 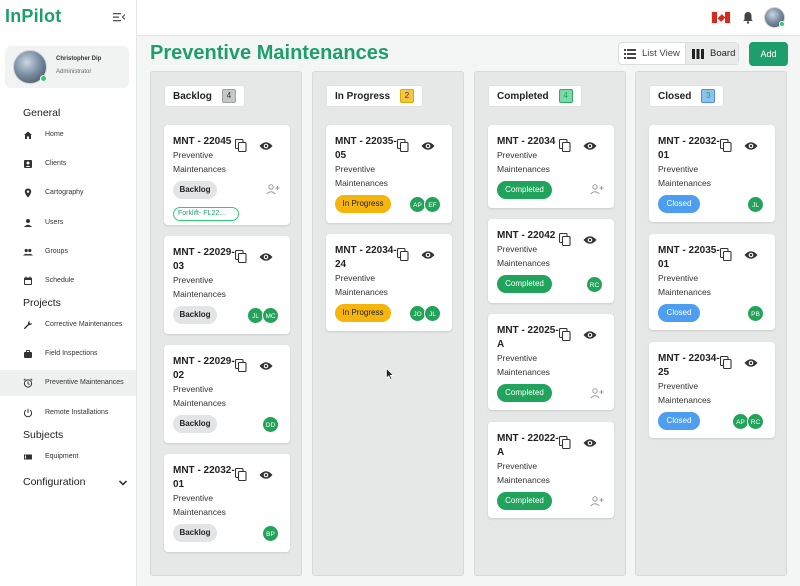 I want to click on sidebar-item-users: Users, so click(x=68, y=223).